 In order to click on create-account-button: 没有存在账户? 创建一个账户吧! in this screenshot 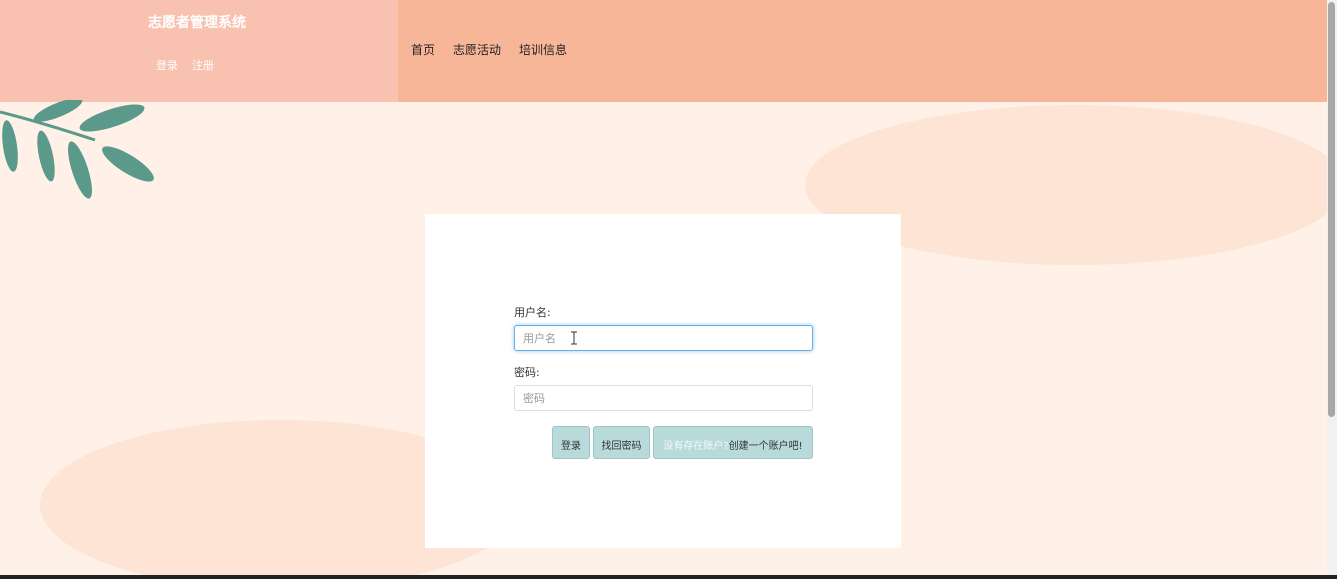, I will do `click(733, 442)`.